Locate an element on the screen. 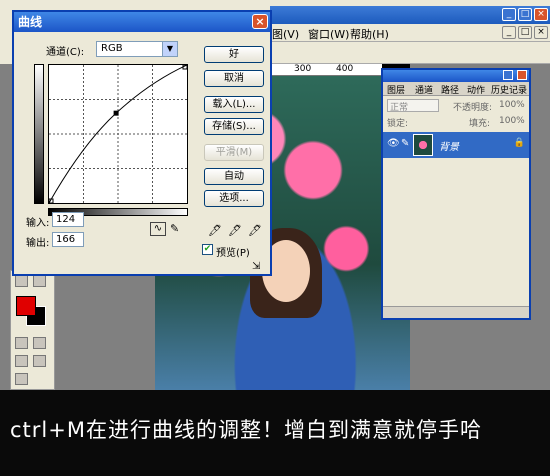 The width and height of the screenshot is (550, 476). maximize-button: □ is located at coordinates (525, 14).